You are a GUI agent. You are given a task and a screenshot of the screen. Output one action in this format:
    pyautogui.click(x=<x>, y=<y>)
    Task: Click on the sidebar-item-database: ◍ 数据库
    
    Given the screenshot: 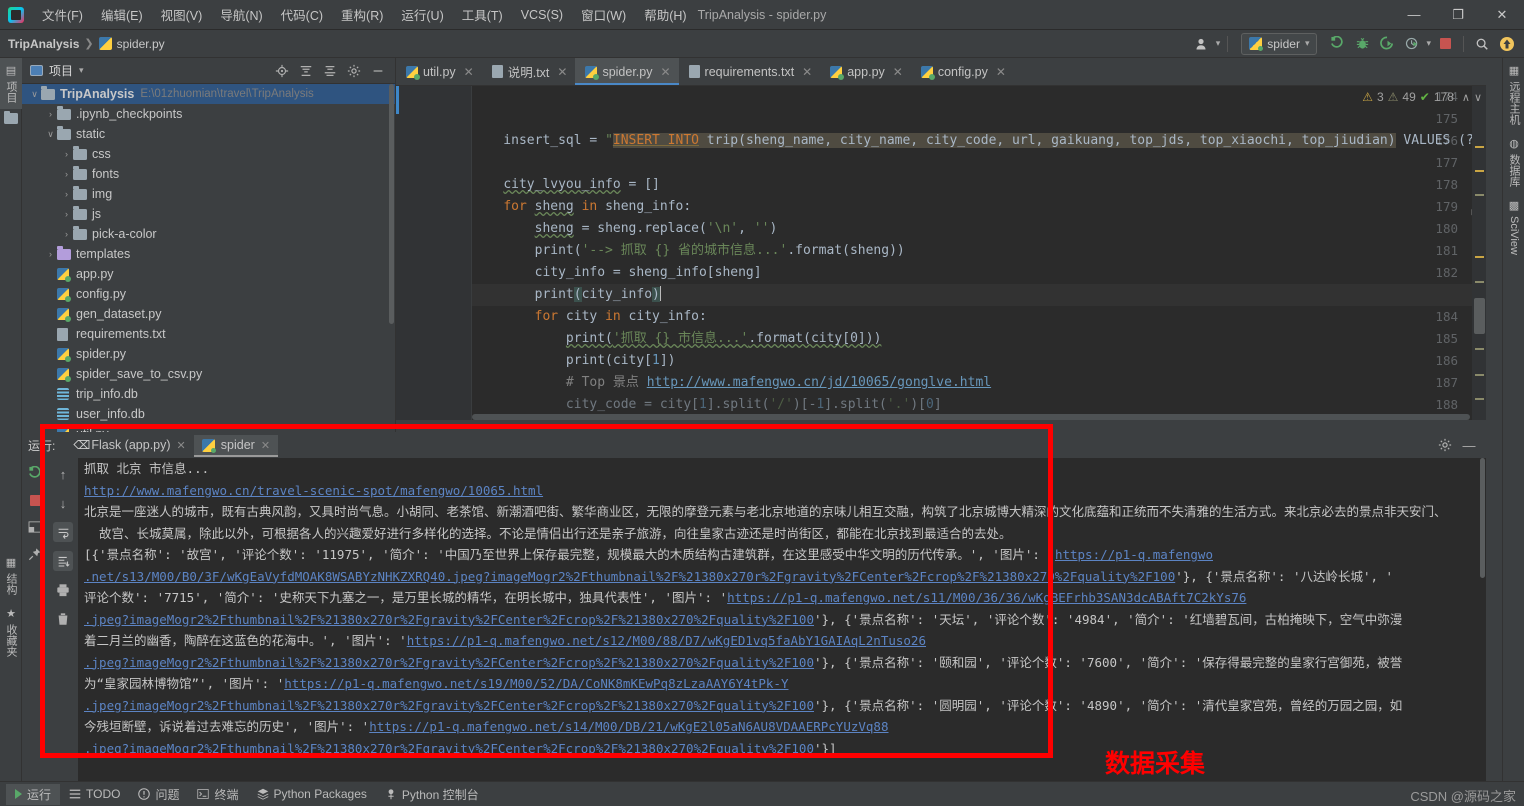 What is the action you would take?
    pyautogui.click(x=1513, y=162)
    